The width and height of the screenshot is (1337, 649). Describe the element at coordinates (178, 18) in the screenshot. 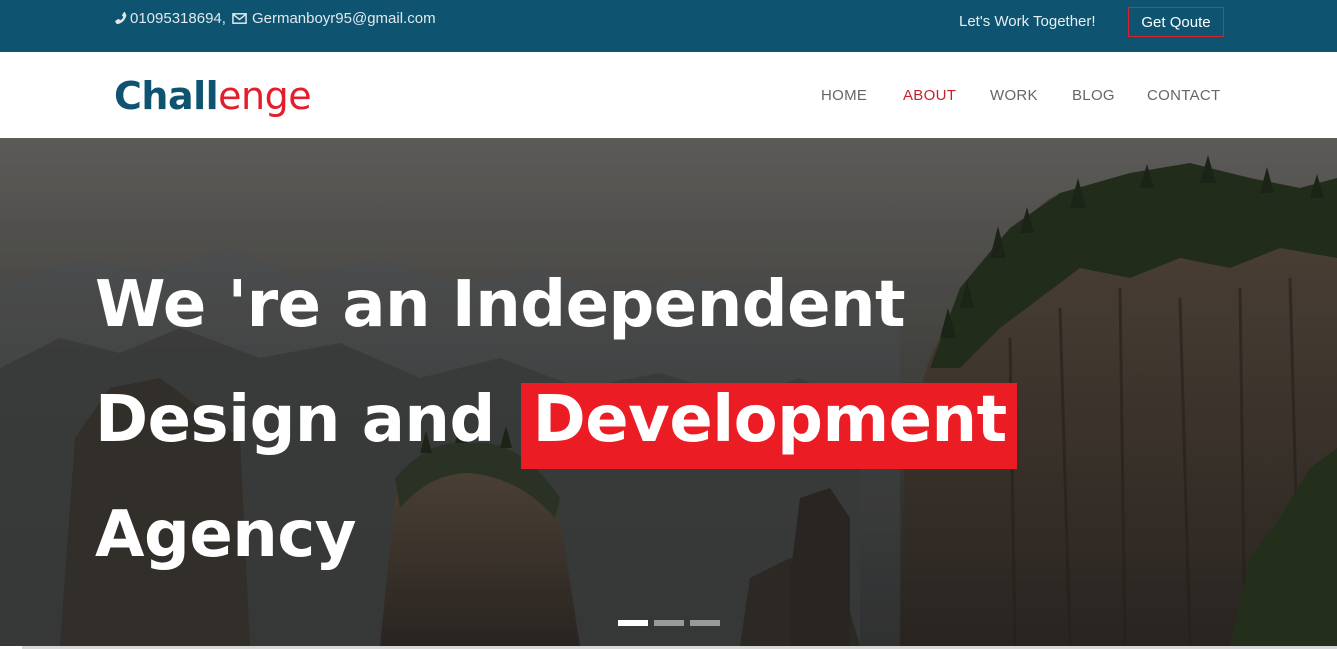

I see `phone-number: 01095318694,` at that location.